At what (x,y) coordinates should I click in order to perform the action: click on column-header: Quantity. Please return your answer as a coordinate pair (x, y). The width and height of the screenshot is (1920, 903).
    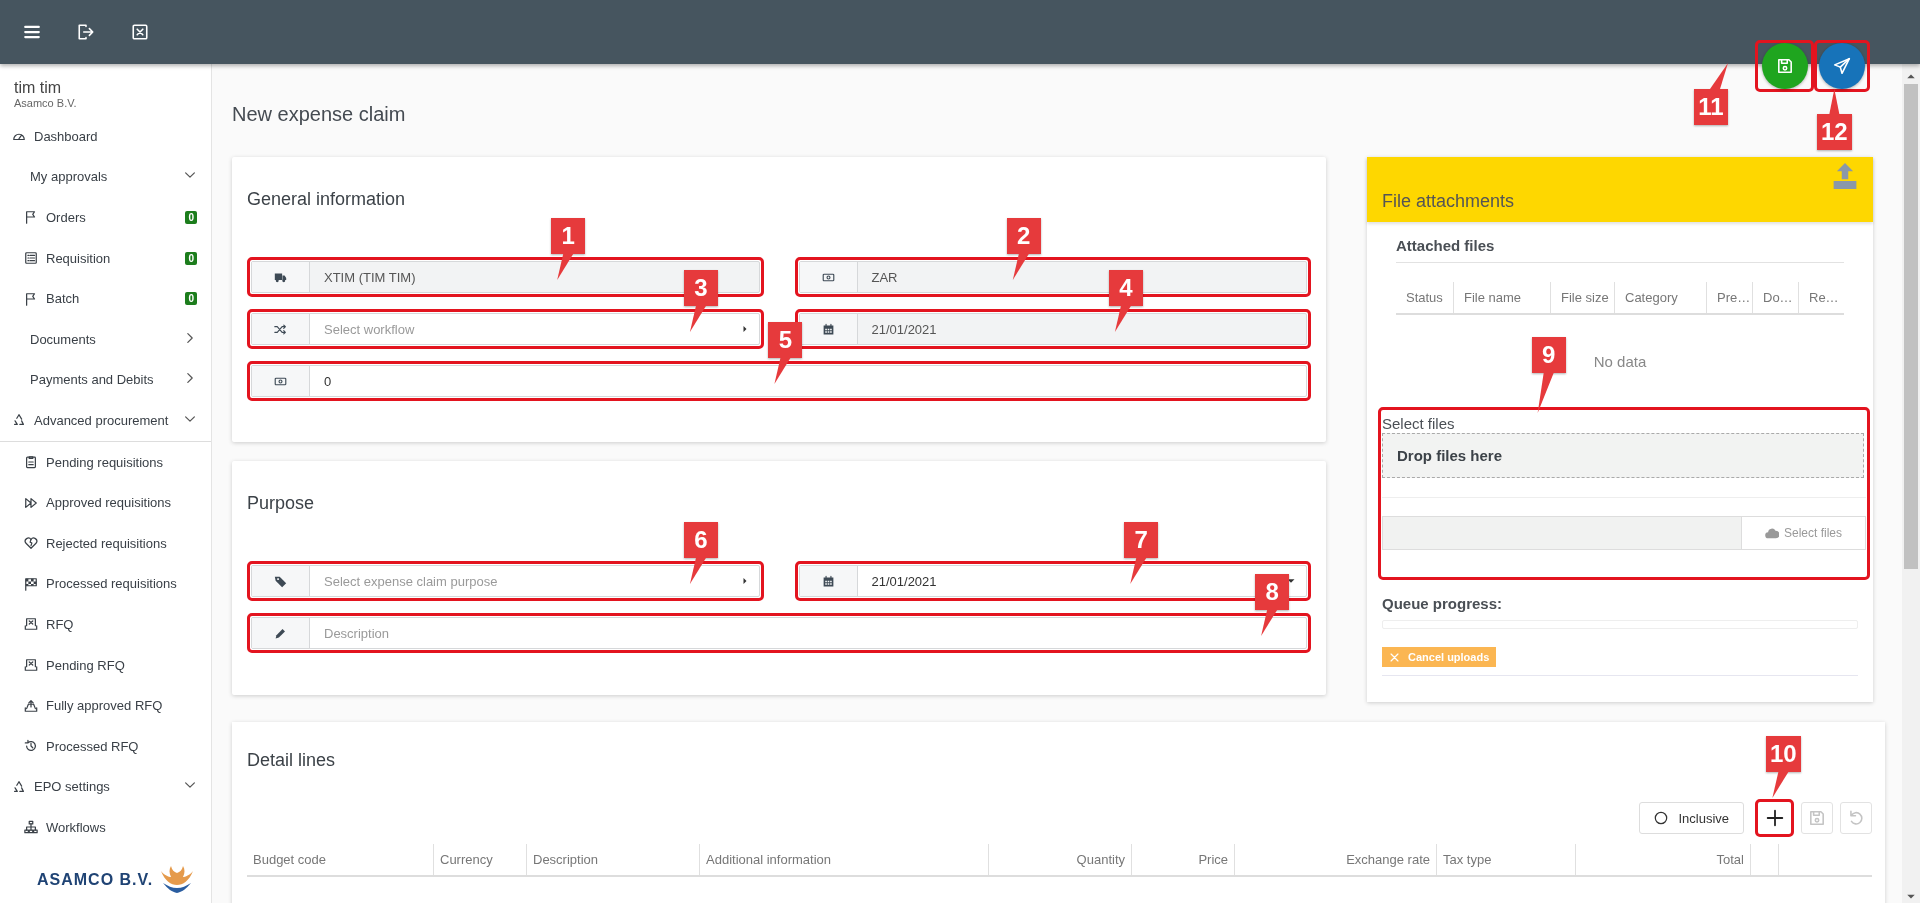
    Looking at the image, I should click on (1059, 859).